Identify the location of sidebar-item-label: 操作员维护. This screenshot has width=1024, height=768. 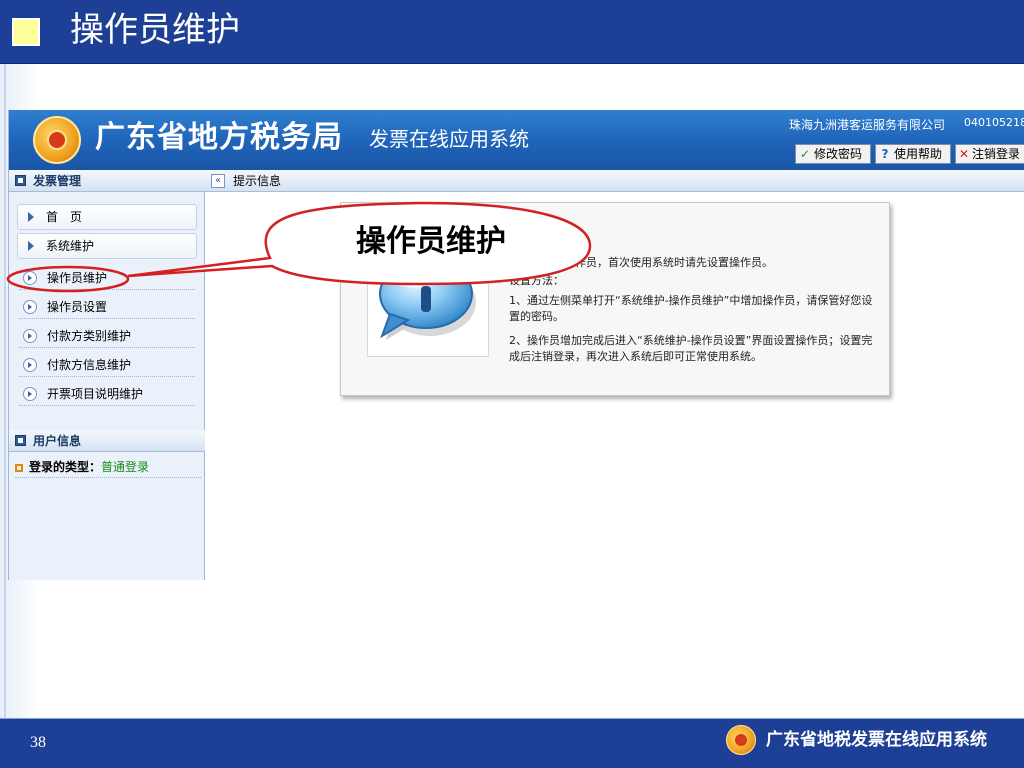
(77, 278).